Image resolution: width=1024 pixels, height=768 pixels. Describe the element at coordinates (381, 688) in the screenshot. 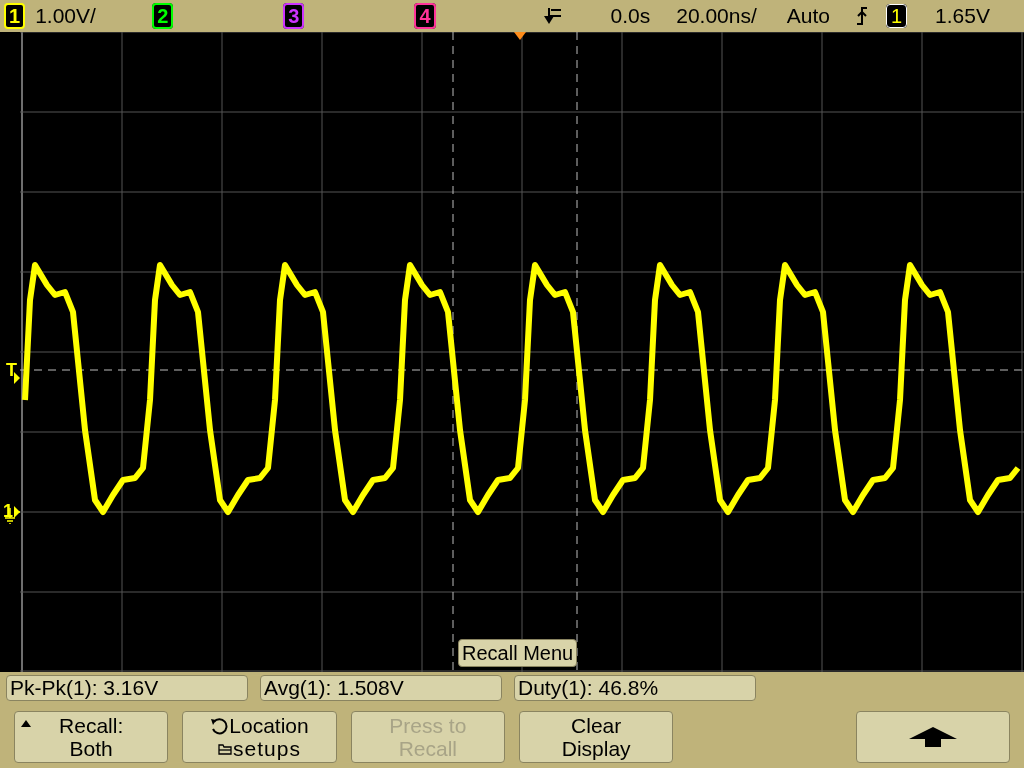

I see `measurement-readout: Avg(1): 1.508V` at that location.